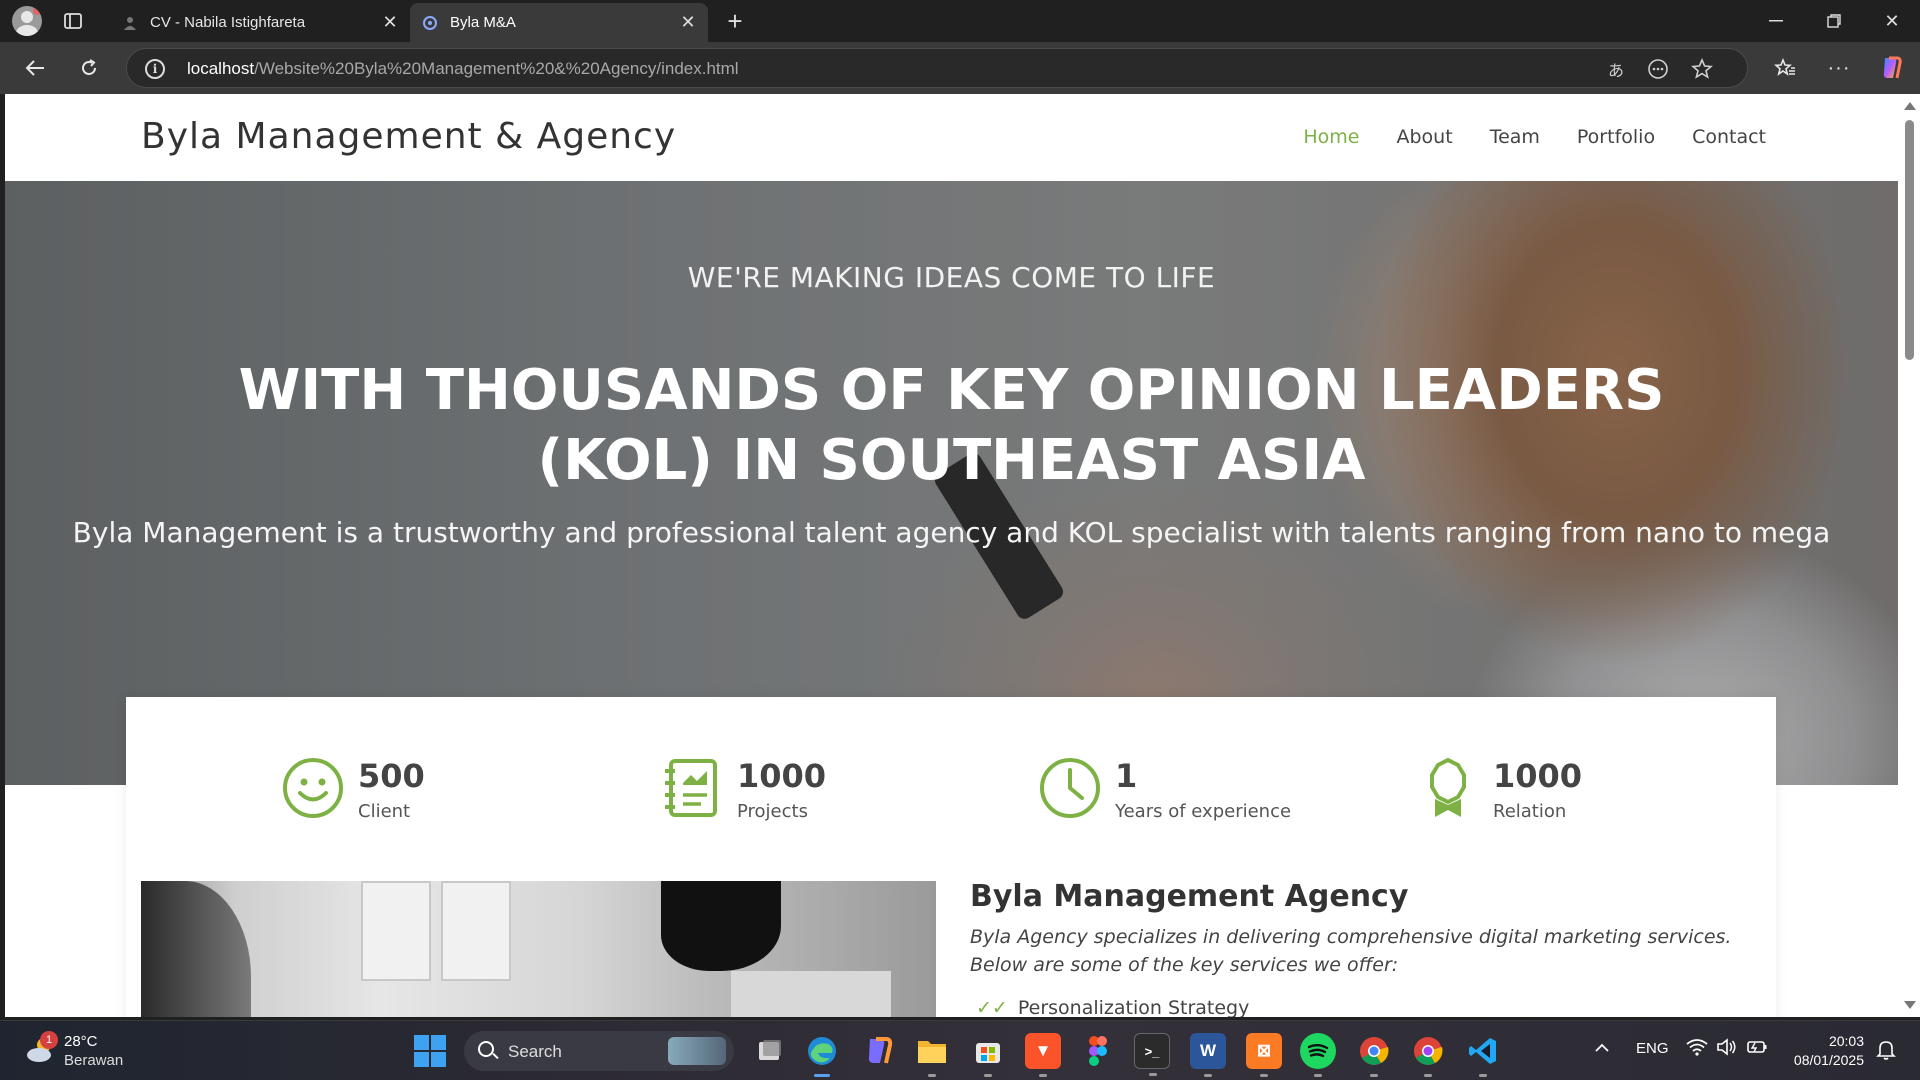 The image size is (1920, 1080). Describe the element at coordinates (599, 1051) in the screenshot. I see `taskbar-search: Search` at that location.